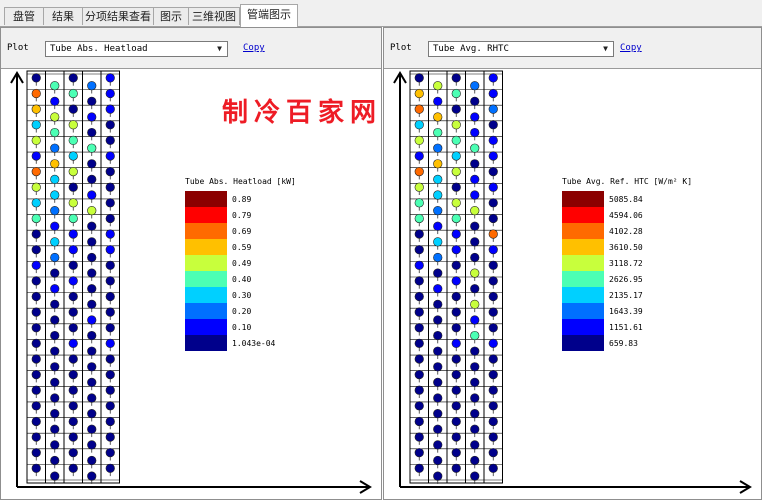 The width and height of the screenshot is (762, 501). I want to click on plot-select-value: Tube Abs. Heatload, so click(99, 49).